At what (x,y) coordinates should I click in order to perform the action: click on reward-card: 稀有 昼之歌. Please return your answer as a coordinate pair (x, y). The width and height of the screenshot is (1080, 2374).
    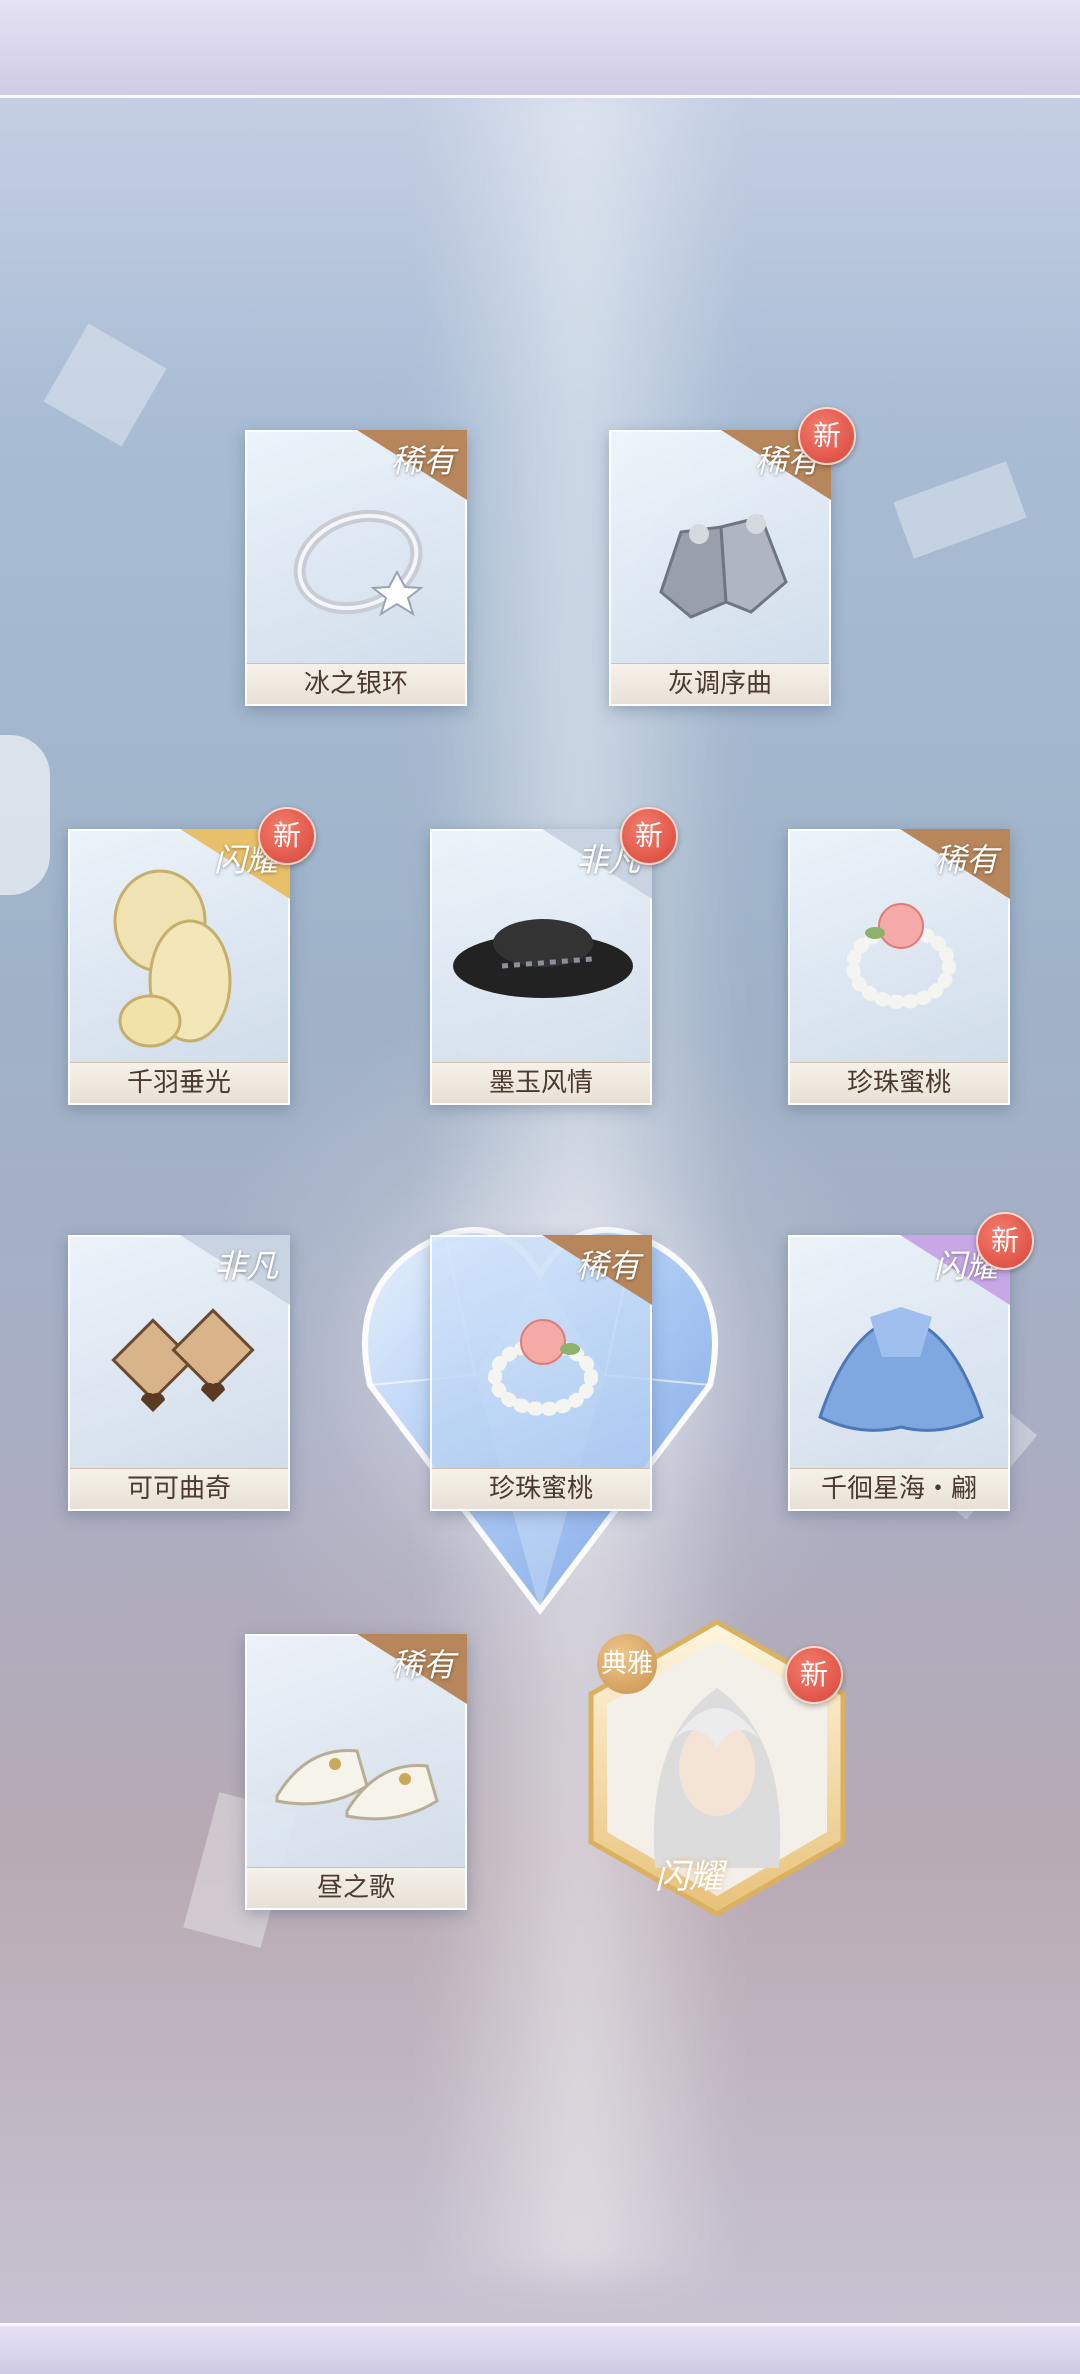
    Looking at the image, I should click on (356, 1772).